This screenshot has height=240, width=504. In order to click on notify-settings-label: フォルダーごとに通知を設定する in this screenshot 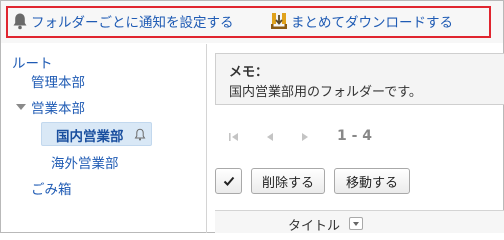, I will do `click(132, 23)`.